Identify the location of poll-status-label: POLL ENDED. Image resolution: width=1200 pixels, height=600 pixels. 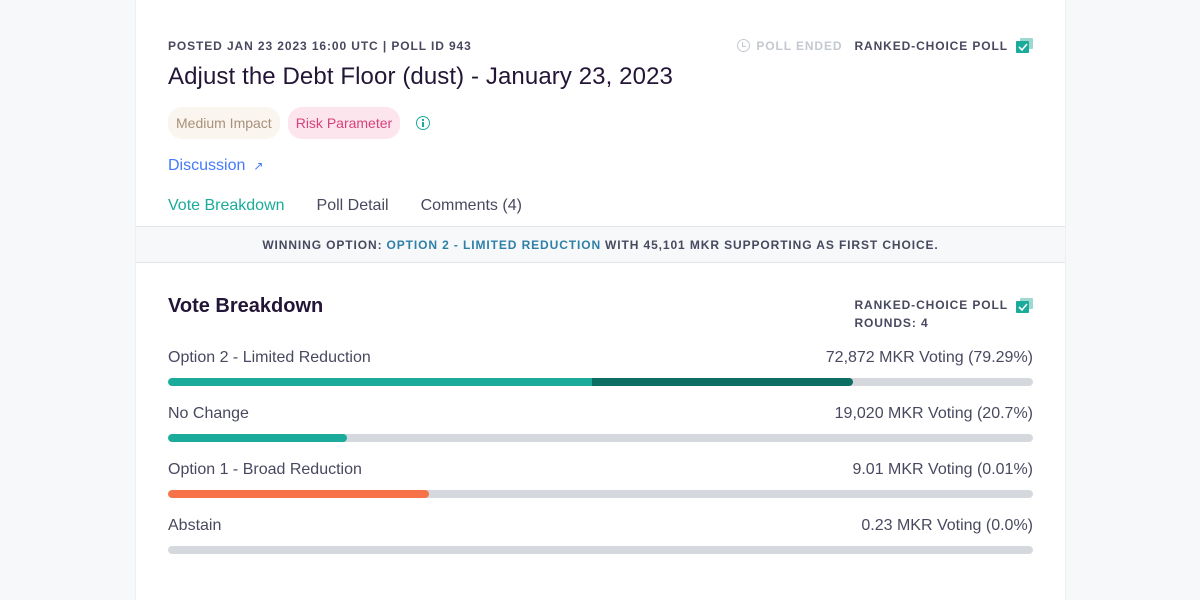
(799, 45).